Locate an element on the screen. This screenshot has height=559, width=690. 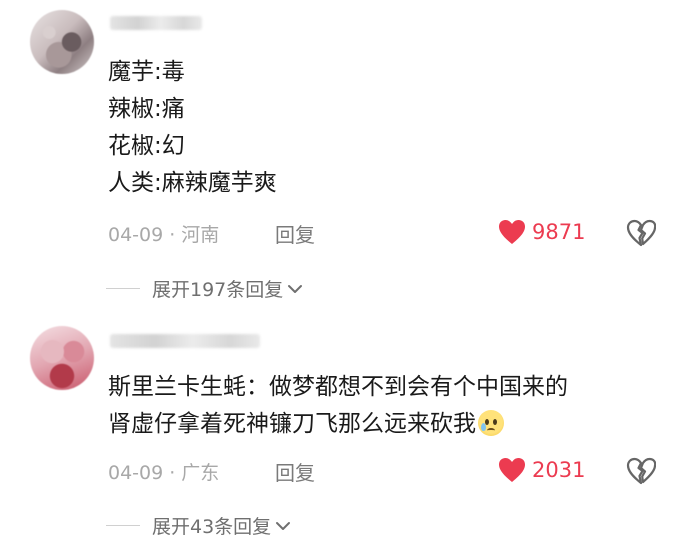
comment-meta: 04-09 · 河南 is located at coordinates (163, 233).